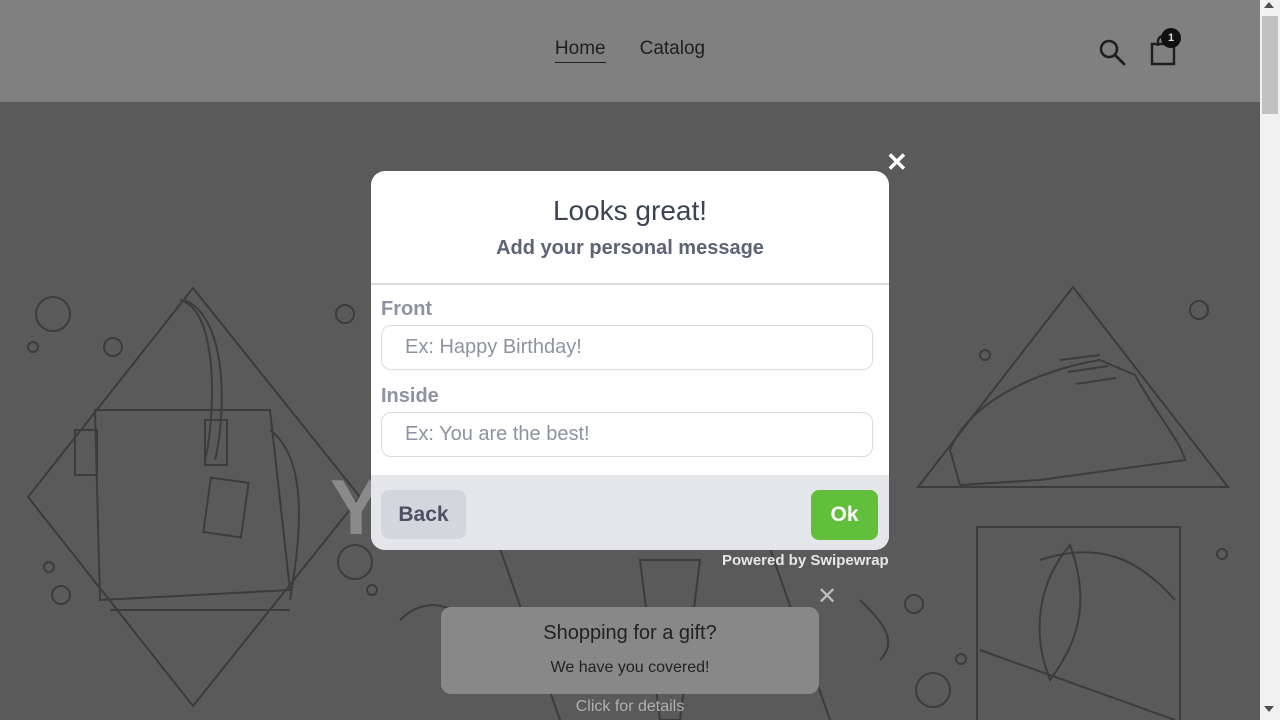 The image size is (1280, 720). Describe the element at coordinates (1112, 52) in the screenshot. I see `search-icon` at that location.